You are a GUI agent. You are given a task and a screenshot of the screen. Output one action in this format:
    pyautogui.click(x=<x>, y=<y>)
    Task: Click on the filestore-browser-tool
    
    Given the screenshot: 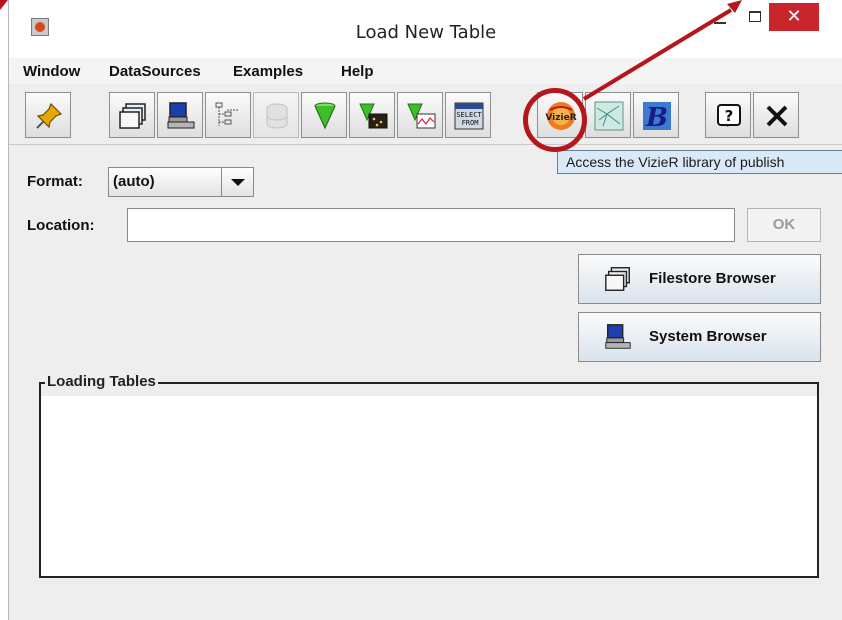 What is the action you would take?
    pyautogui.click(x=132, y=115)
    